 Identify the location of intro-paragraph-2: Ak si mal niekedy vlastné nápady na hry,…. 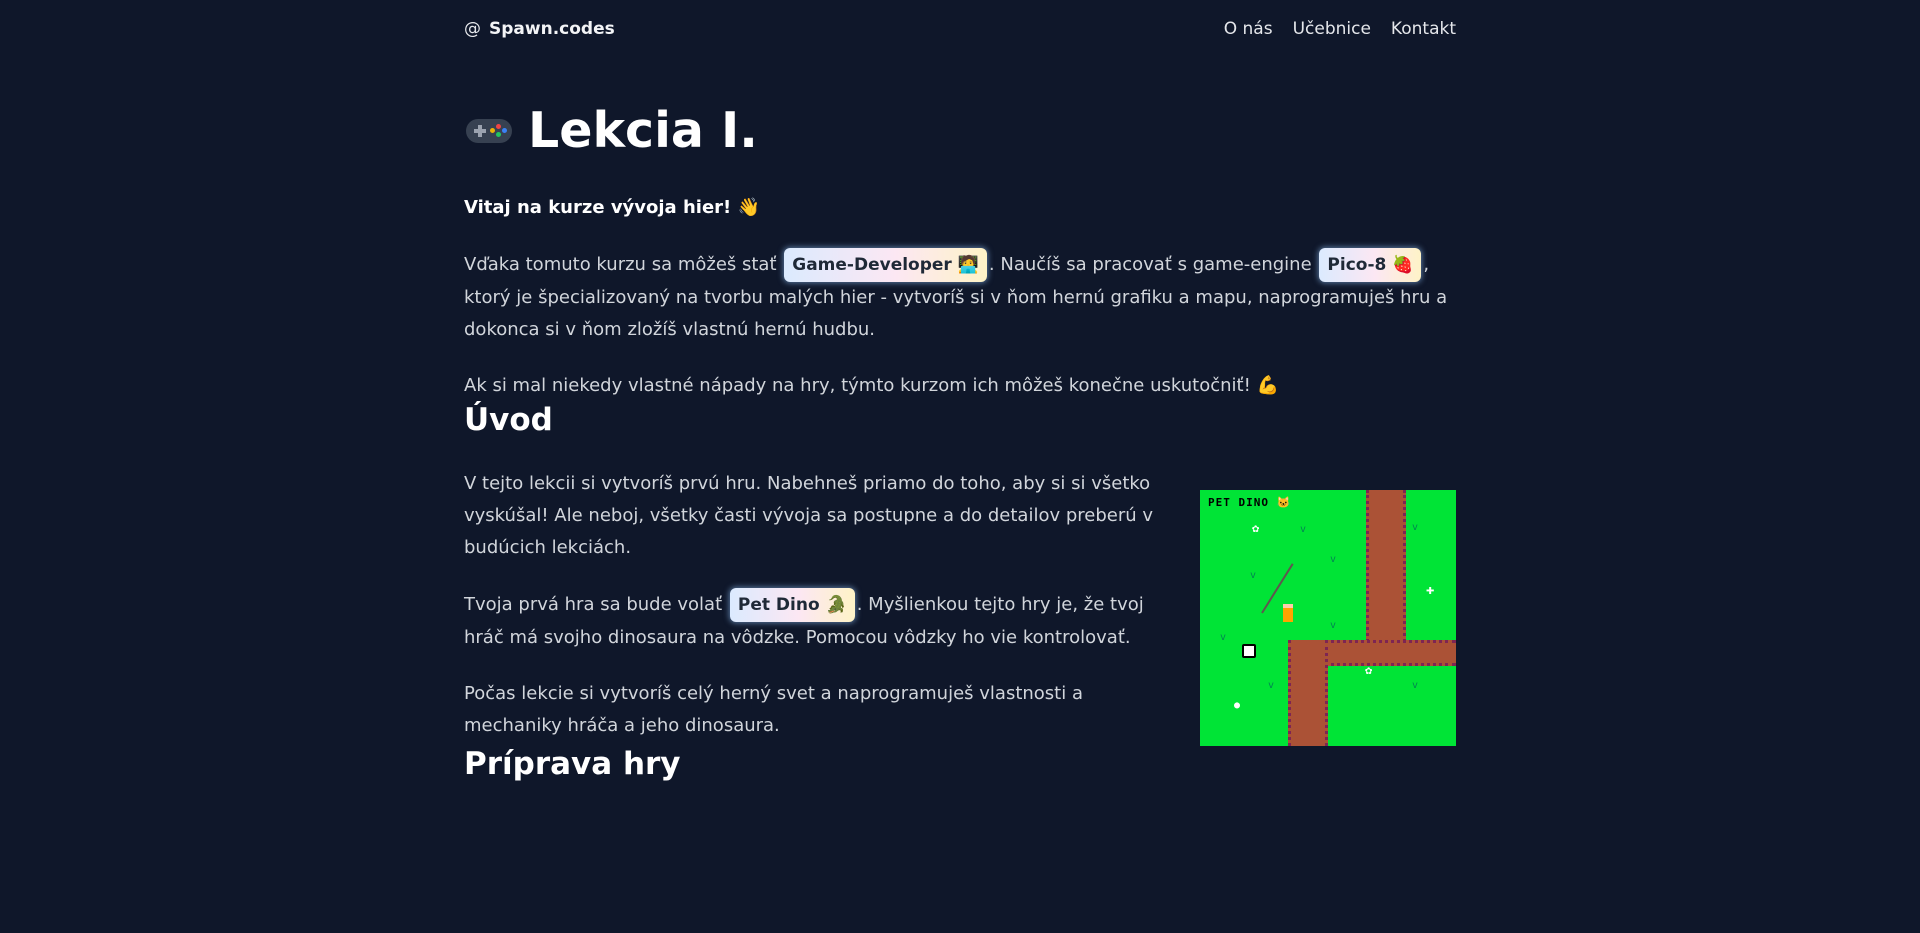
(871, 385).